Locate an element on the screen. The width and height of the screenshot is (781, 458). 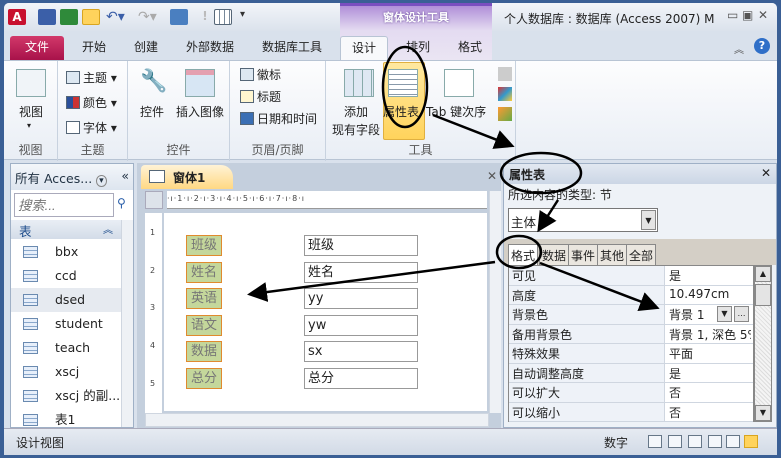
design-view-icon is located at coordinates (91, 17).